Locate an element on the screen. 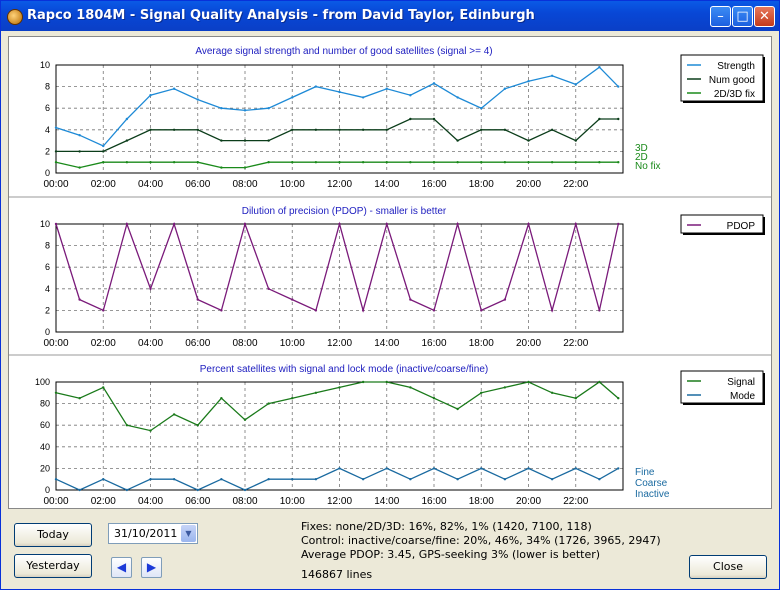 Image resolution: width=780 pixels, height=590 pixels. y-tick-label: 6 is located at coordinates (47, 267).